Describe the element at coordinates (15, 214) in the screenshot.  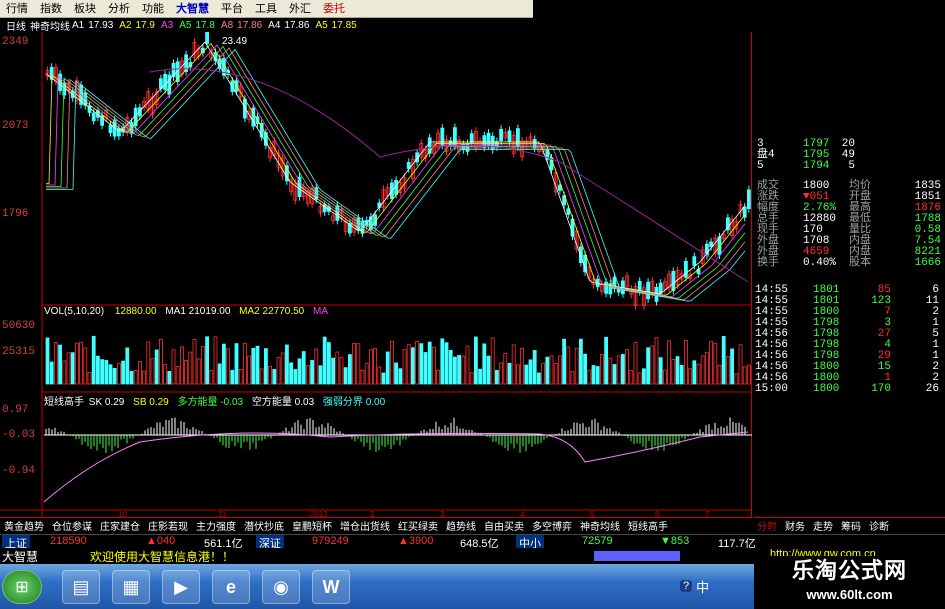
I see `price-low-label: 1796` at that location.